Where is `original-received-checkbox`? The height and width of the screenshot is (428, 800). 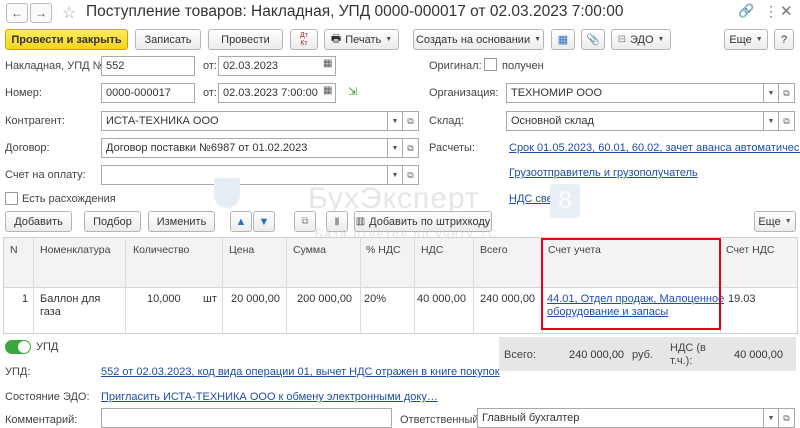
original-received-checkbox is located at coordinates (490, 64).